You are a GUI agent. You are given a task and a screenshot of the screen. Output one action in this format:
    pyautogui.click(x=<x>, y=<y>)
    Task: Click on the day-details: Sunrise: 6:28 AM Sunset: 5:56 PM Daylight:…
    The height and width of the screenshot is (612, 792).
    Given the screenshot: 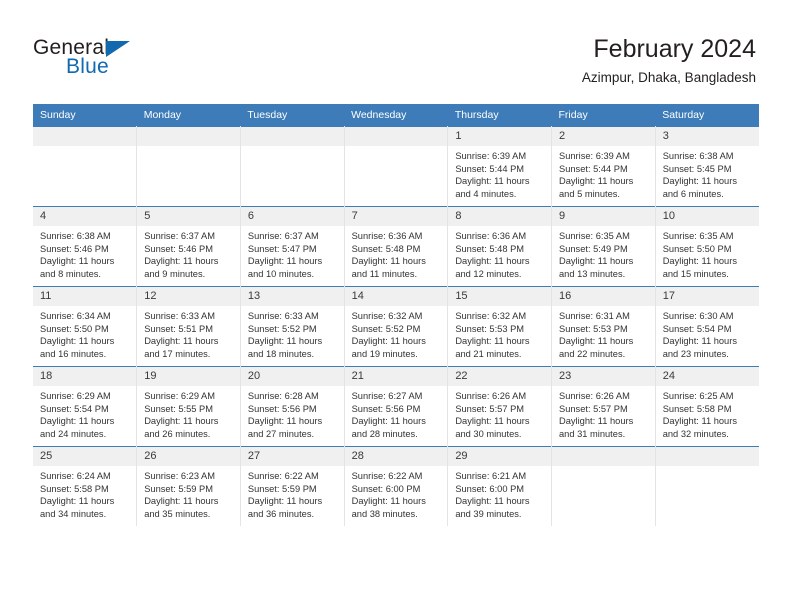 What is the action you would take?
    pyautogui.click(x=292, y=413)
    